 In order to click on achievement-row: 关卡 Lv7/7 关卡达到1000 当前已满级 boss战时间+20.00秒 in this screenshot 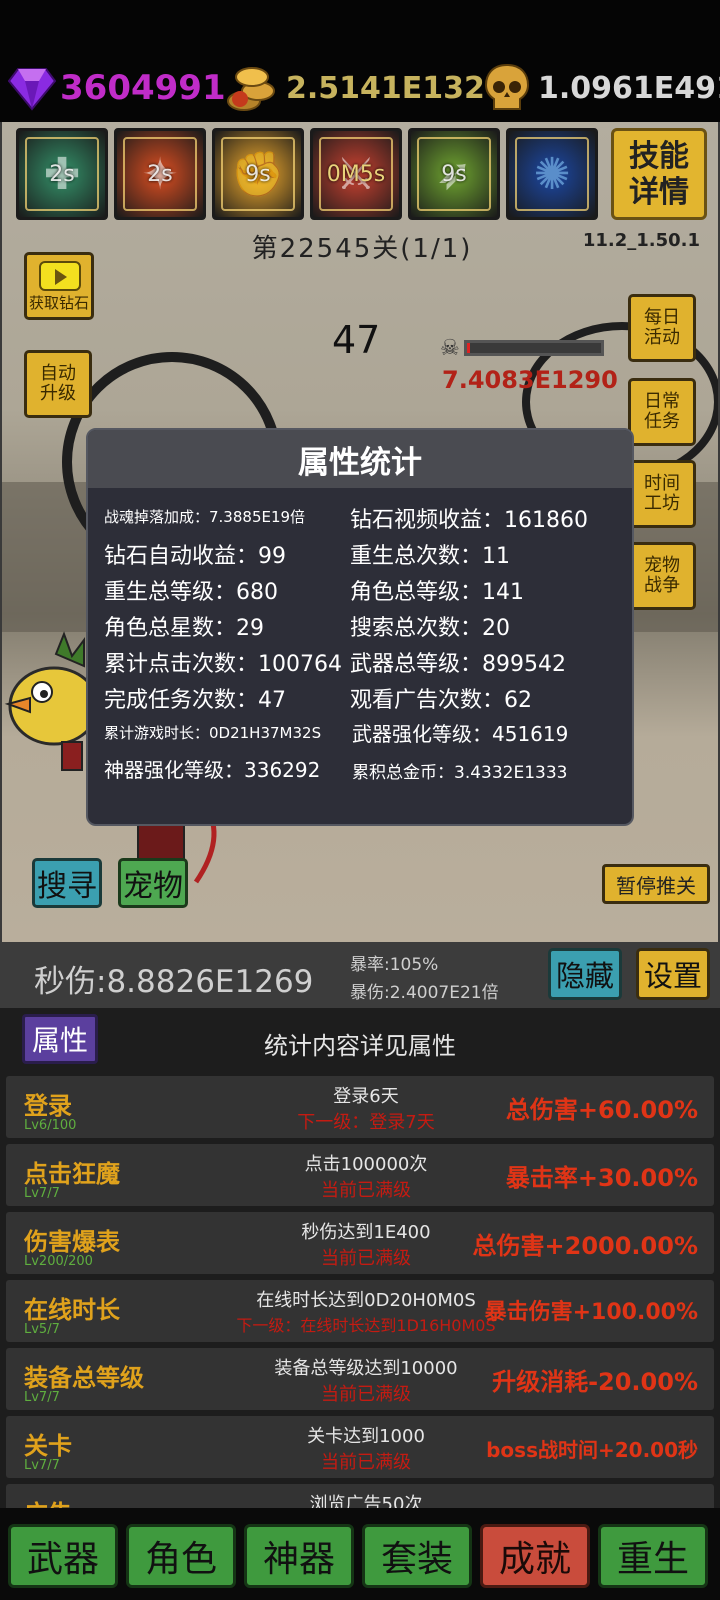, I will do `click(360, 1447)`.